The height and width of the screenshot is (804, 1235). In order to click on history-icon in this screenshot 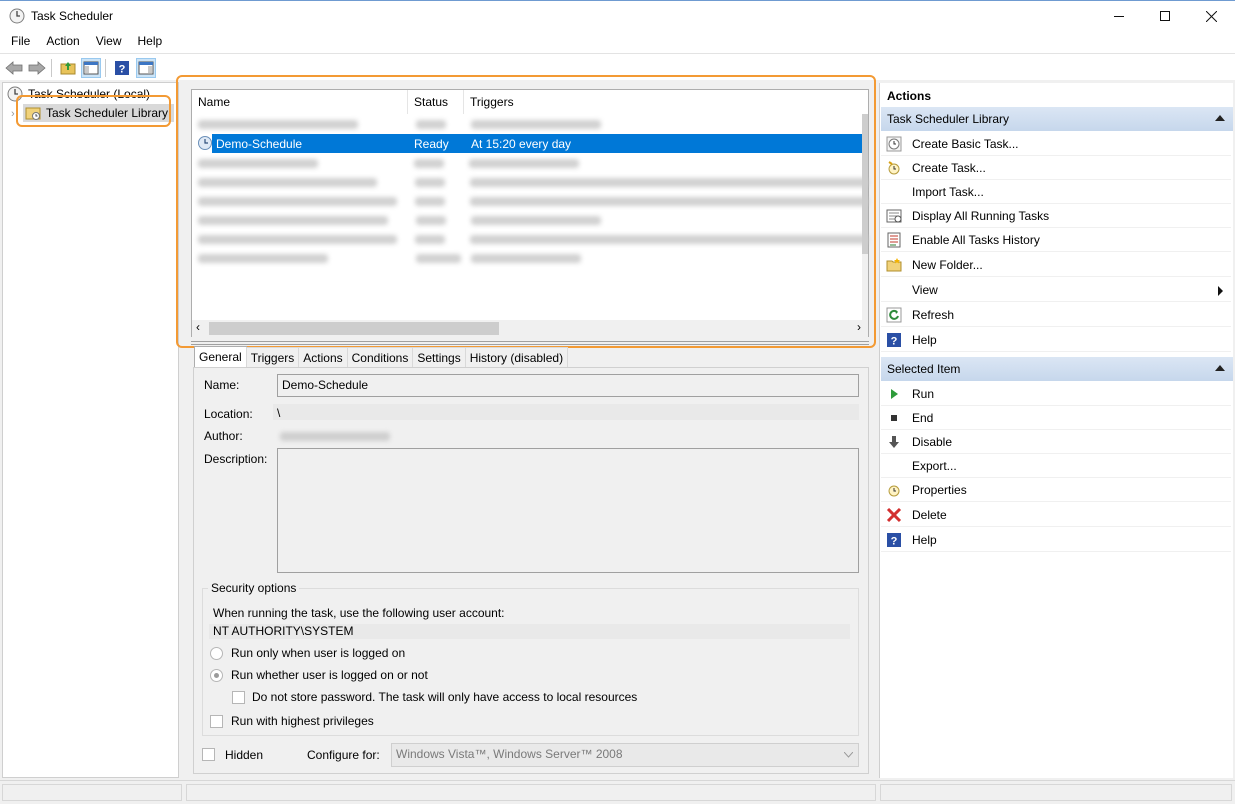, I will do `click(894, 239)`.